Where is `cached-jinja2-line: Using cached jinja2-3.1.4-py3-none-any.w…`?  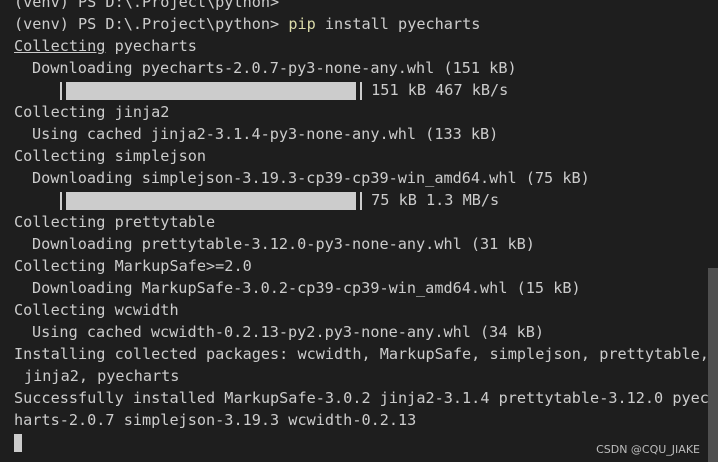 cached-jinja2-line: Using cached jinja2-3.1.4-py3-none-any.w… is located at coordinates (265, 134).